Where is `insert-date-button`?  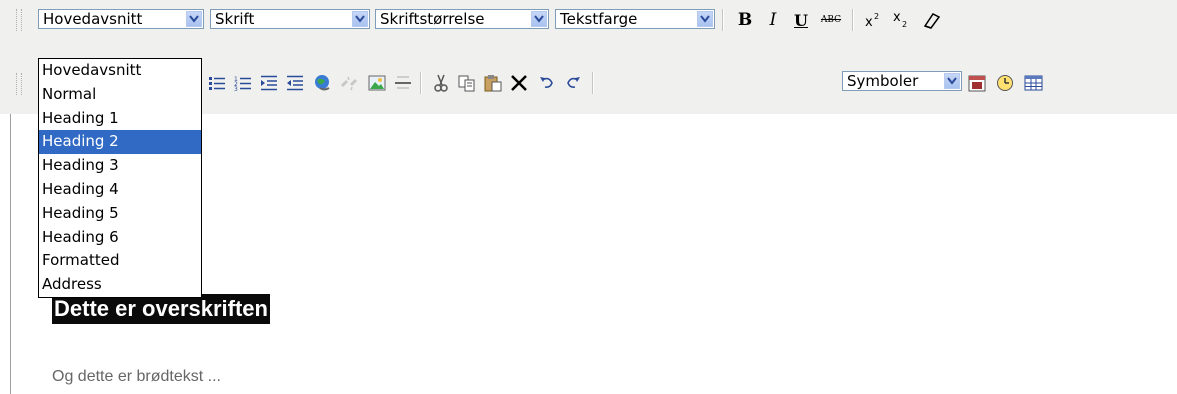 insert-date-button is located at coordinates (977, 83).